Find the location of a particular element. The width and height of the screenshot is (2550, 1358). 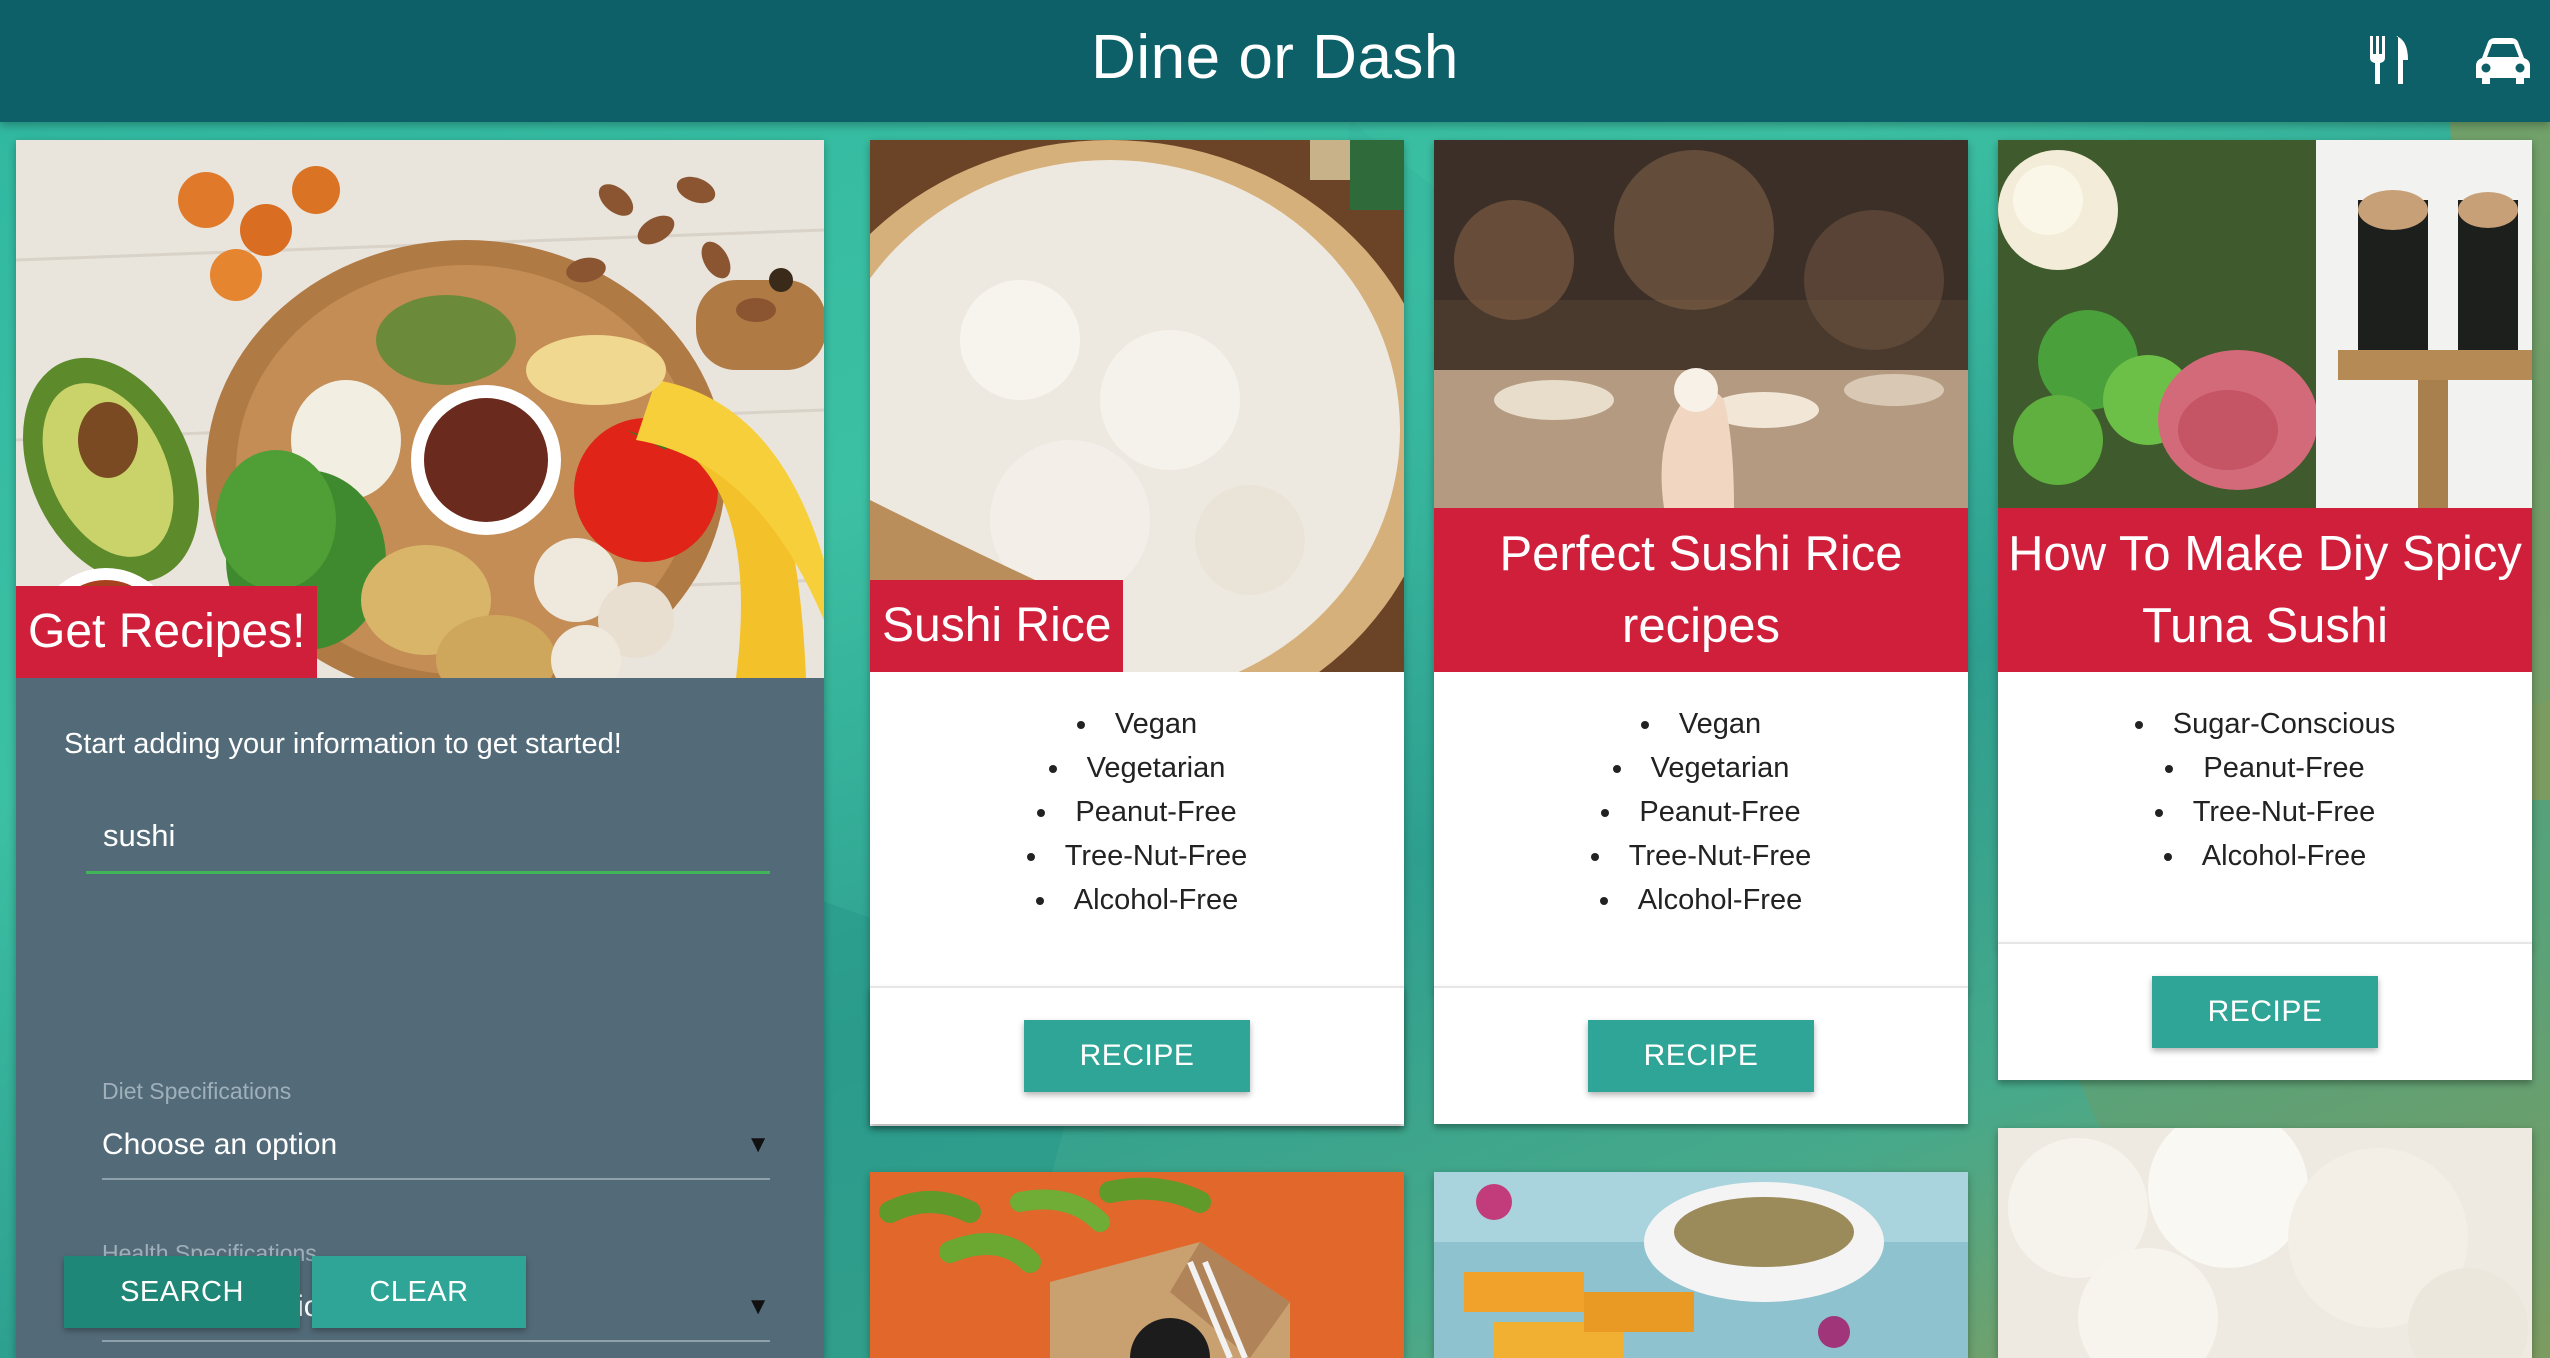

car-icon is located at coordinates (2503, 60).